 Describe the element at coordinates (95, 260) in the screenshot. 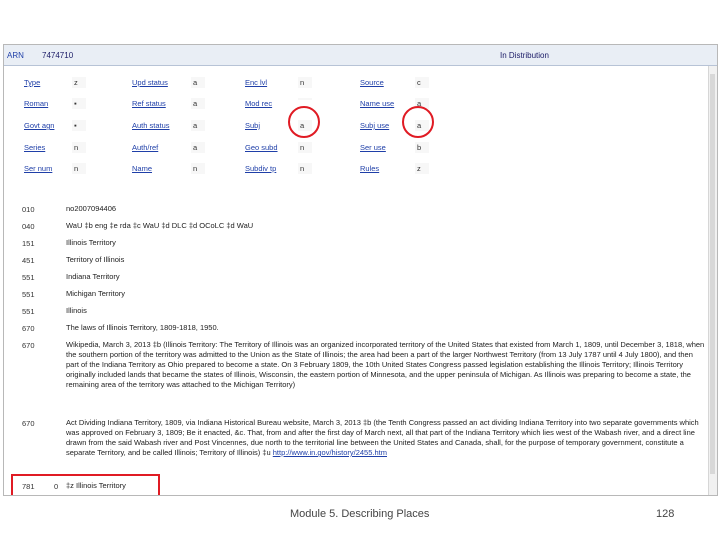

I see `field-text: Territory of Illinois` at that location.